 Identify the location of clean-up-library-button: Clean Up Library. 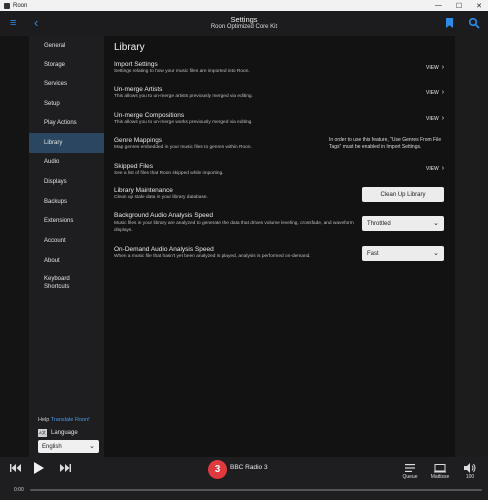
(403, 194).